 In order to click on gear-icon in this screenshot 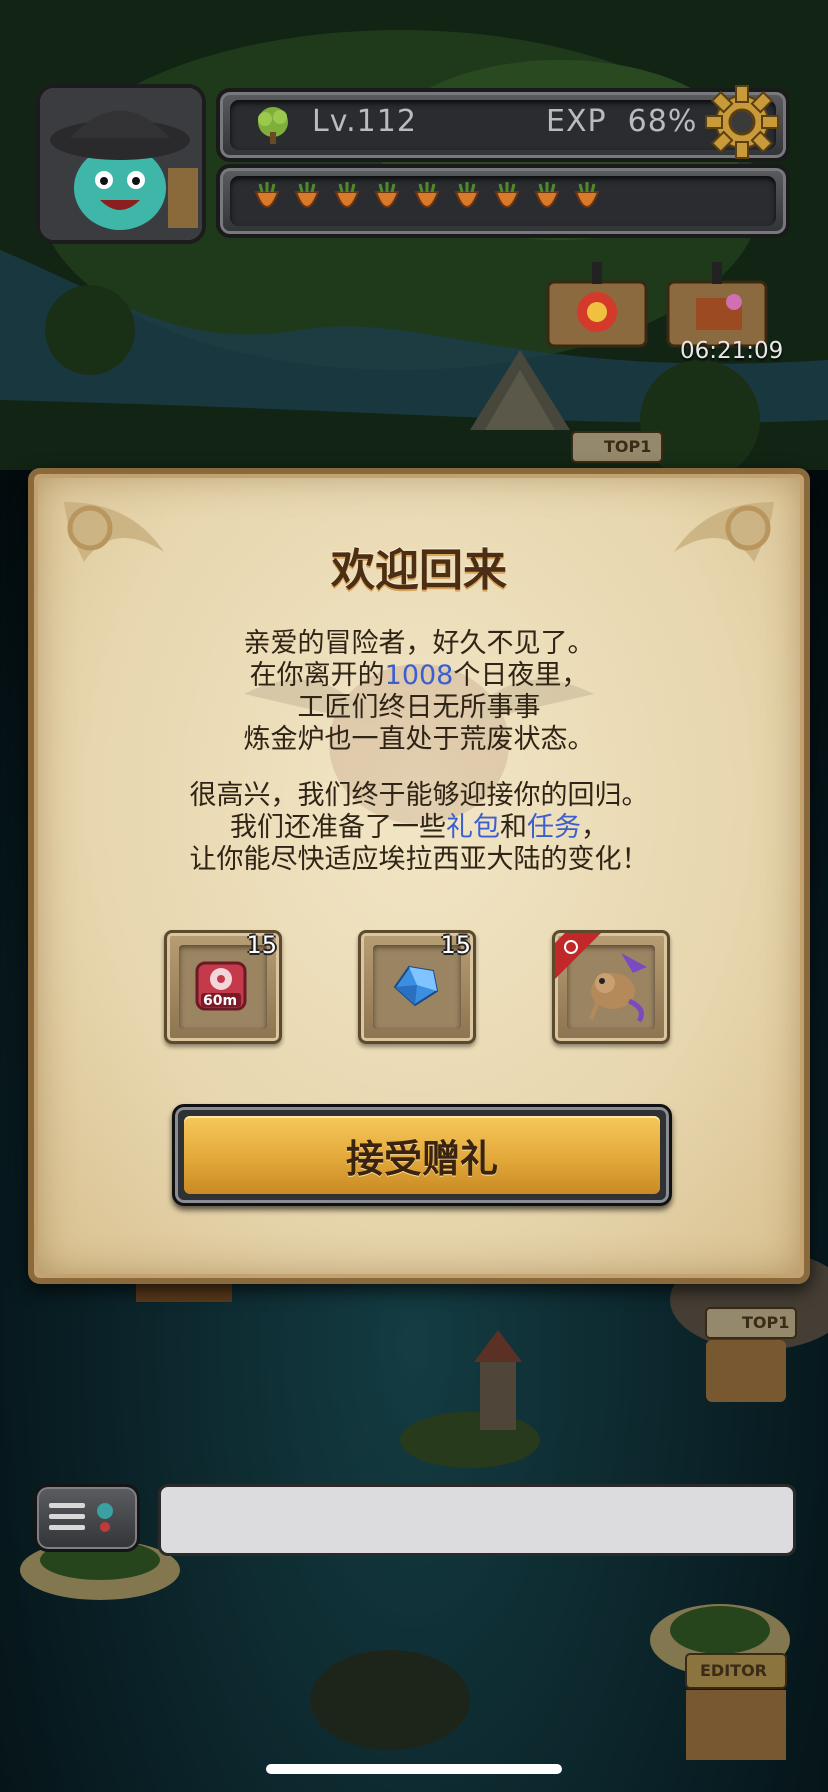, I will do `click(742, 122)`.